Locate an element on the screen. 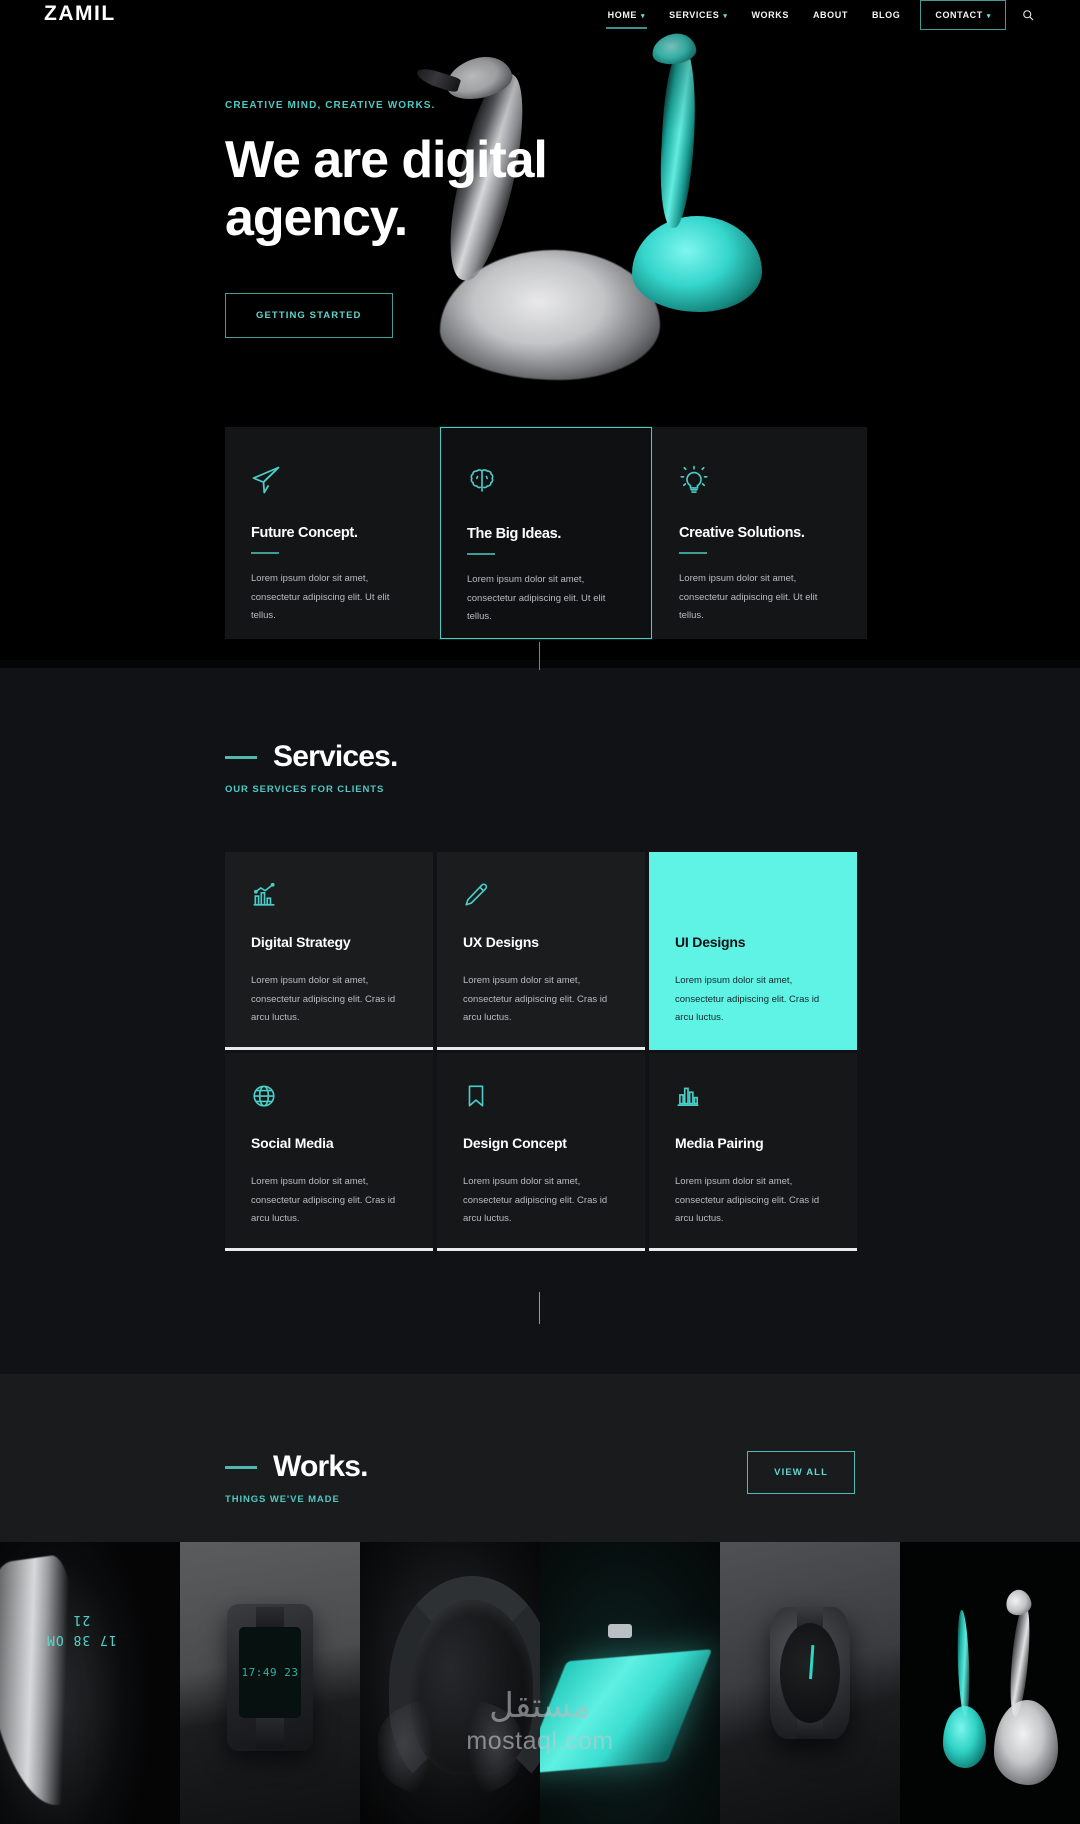 This screenshot has height=1824, width=1080. watch-face is located at coordinates (810, 1673).